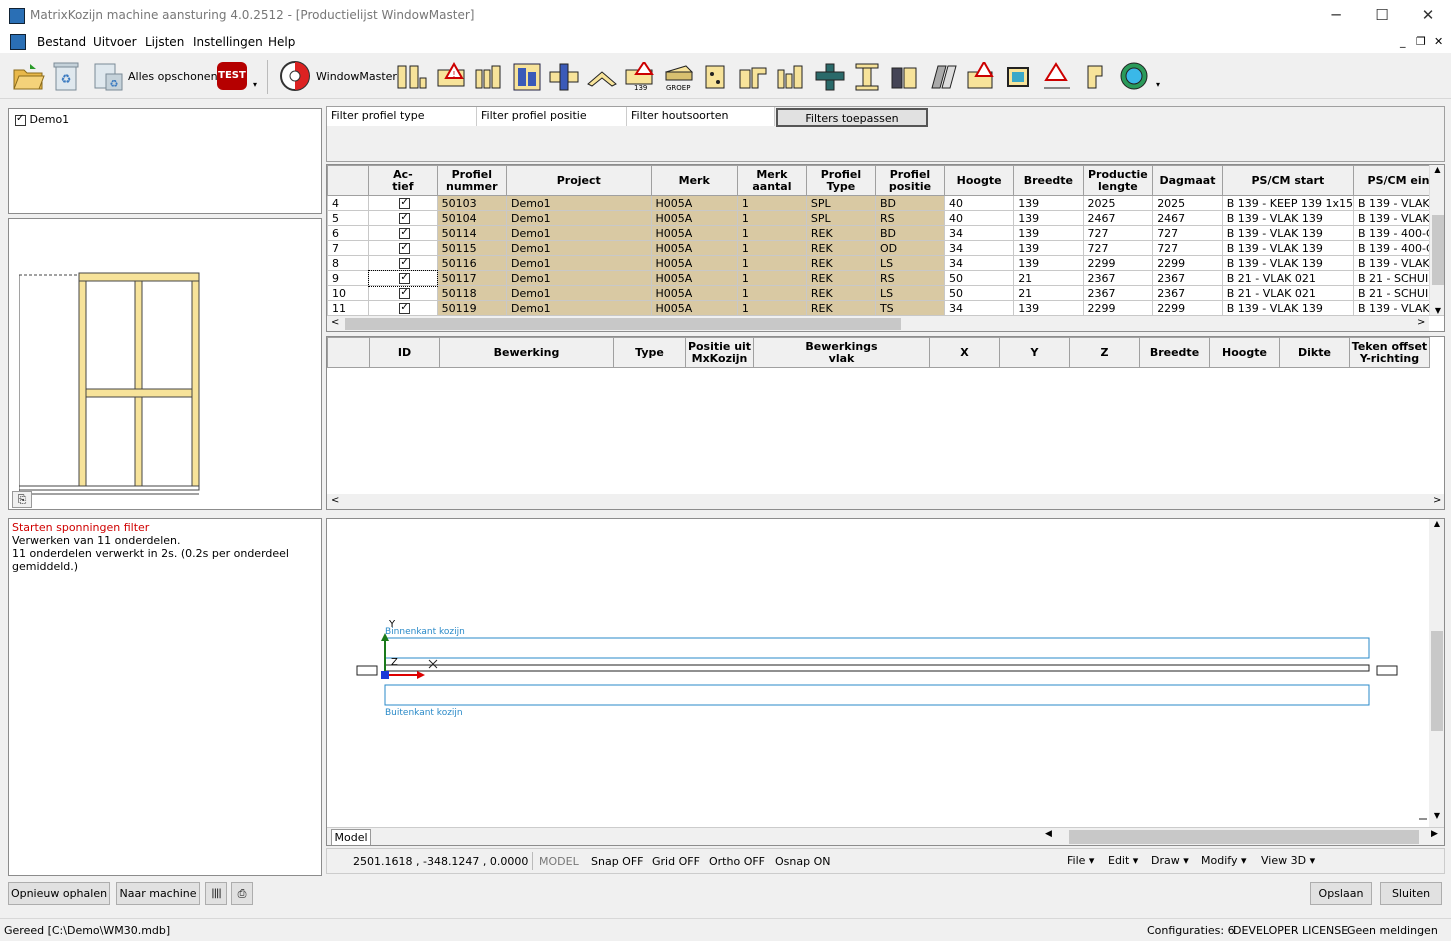  I want to click on menu-help: Help, so click(281, 42).